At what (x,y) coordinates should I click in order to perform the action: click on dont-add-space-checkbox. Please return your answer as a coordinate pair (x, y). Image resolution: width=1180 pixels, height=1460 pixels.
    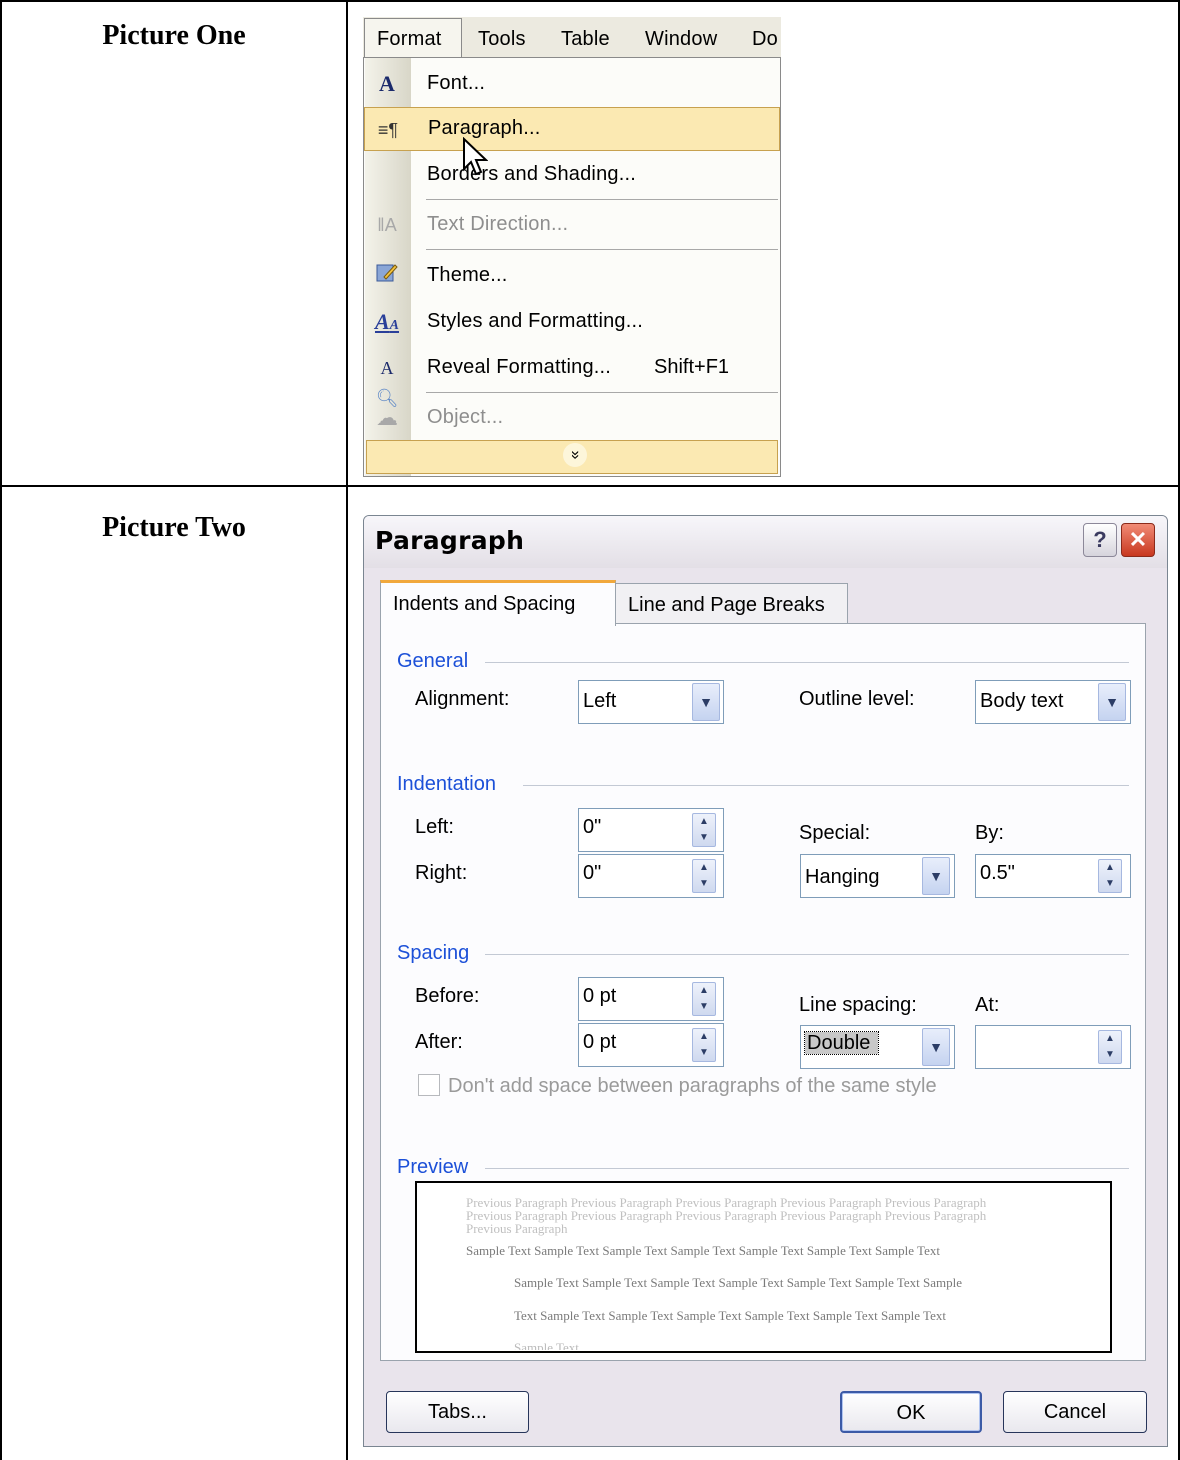
    Looking at the image, I should click on (429, 1085).